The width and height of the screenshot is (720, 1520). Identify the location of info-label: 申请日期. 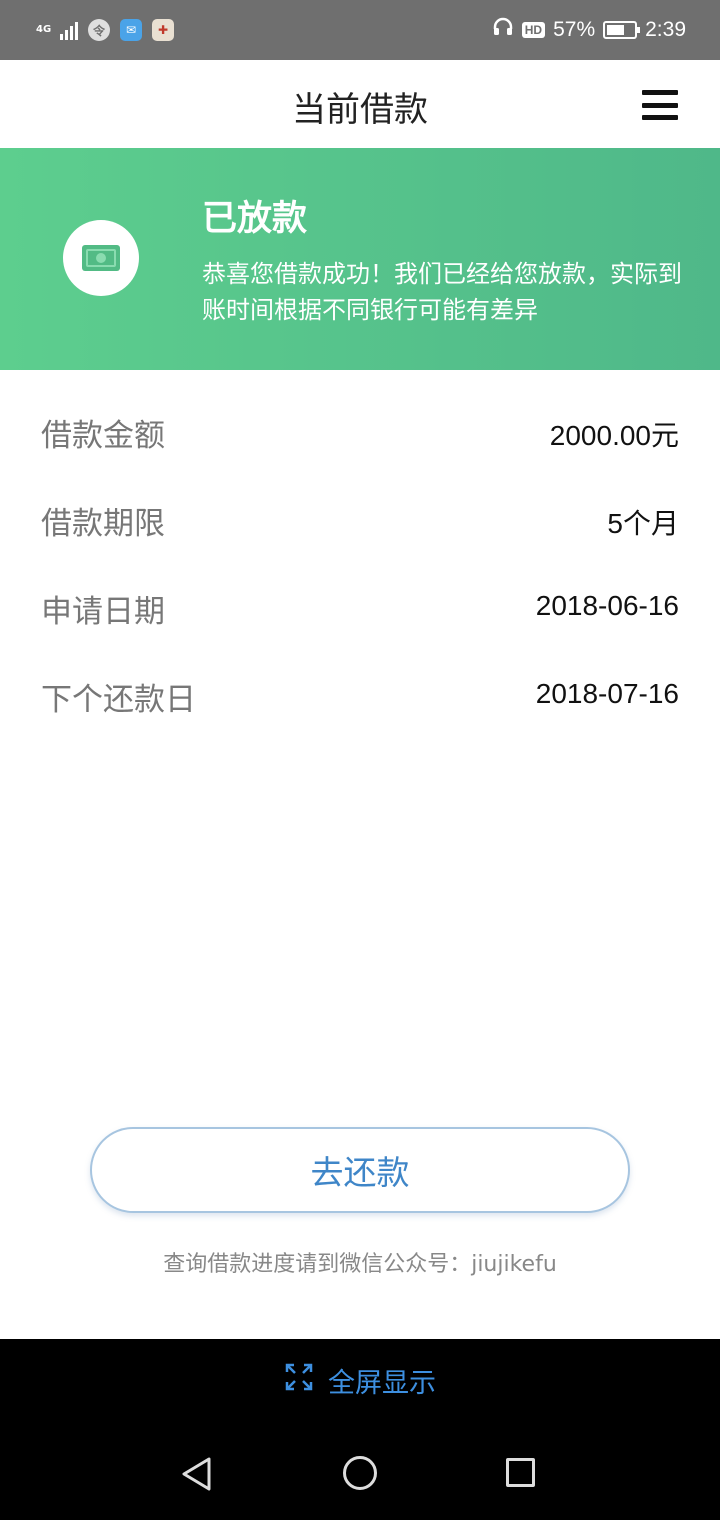
(103, 612).